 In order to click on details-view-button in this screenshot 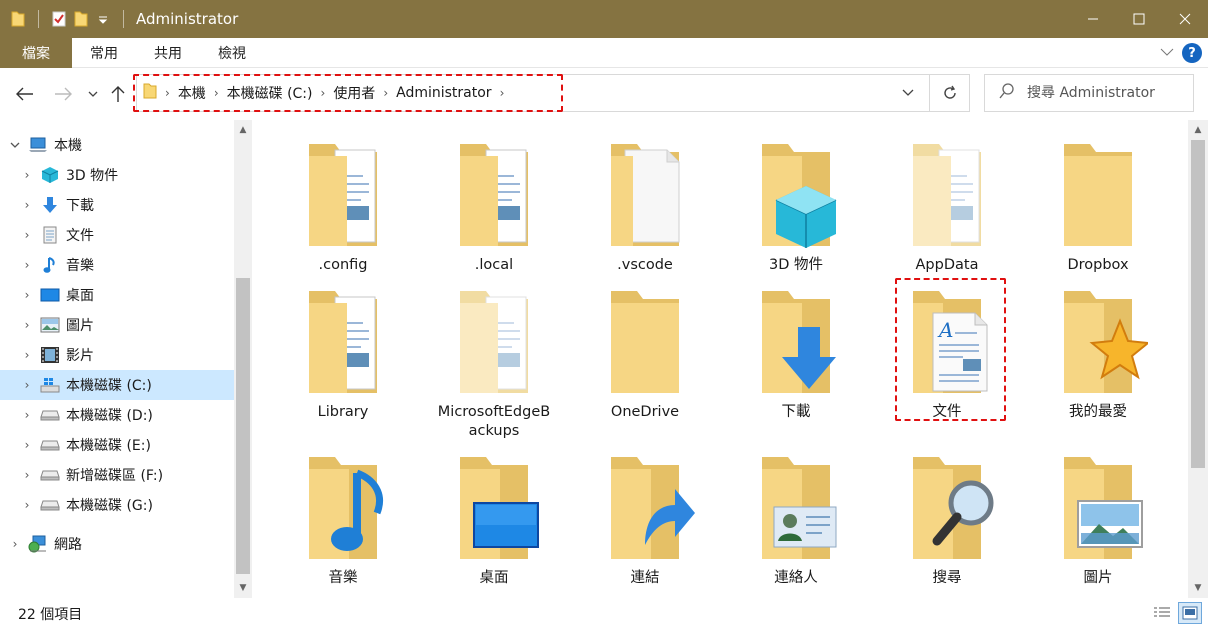, I will do `click(1162, 613)`.